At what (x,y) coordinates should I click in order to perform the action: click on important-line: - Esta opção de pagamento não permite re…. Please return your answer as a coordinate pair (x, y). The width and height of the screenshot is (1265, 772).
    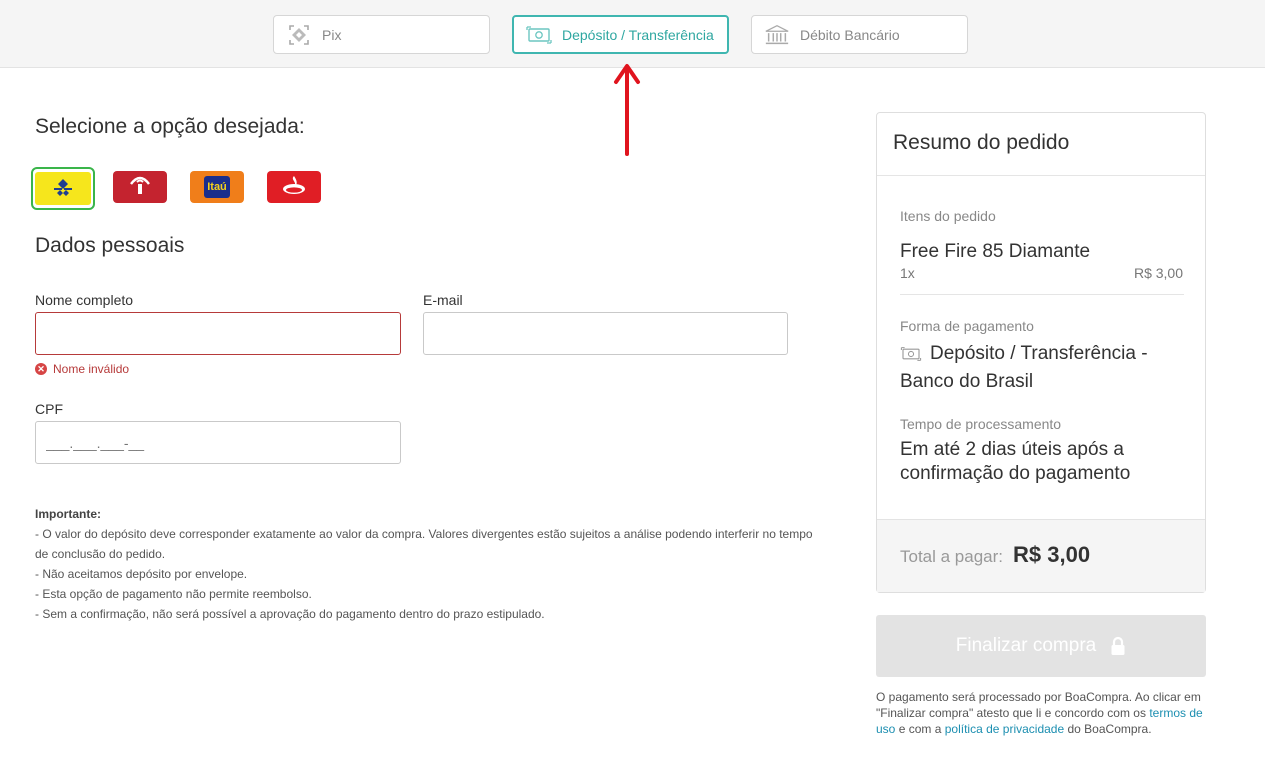
    Looking at the image, I should click on (173, 594).